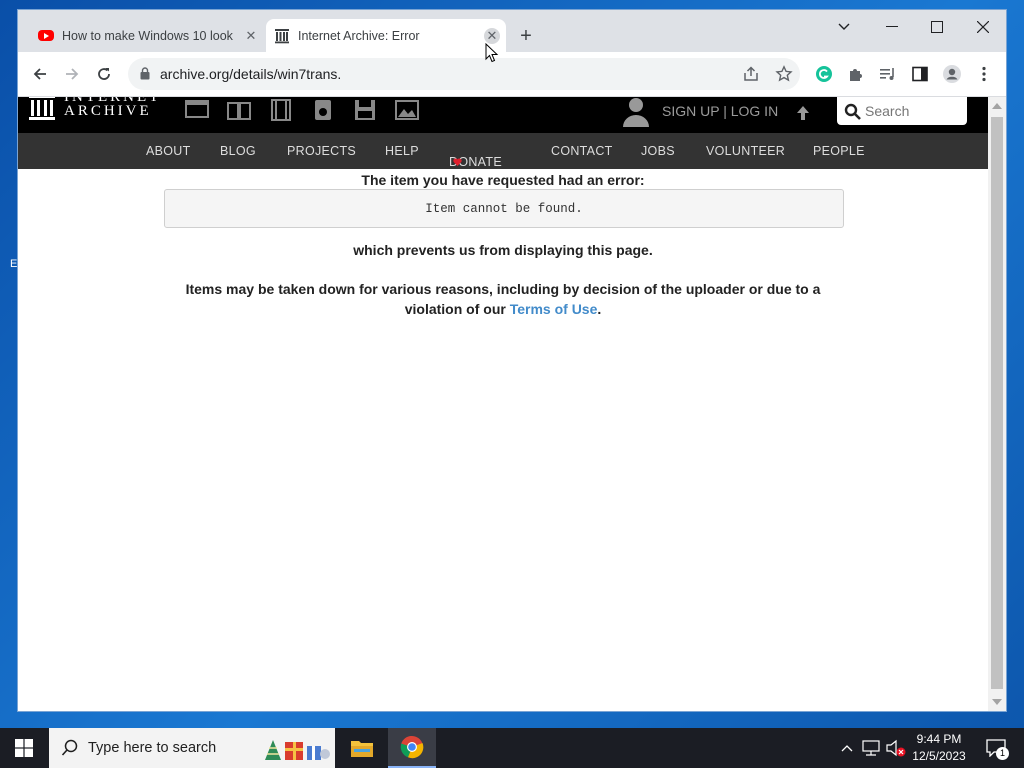  What do you see at coordinates (359, 35) in the screenshot?
I see `tab-title: Internet Archive: Error` at bounding box center [359, 35].